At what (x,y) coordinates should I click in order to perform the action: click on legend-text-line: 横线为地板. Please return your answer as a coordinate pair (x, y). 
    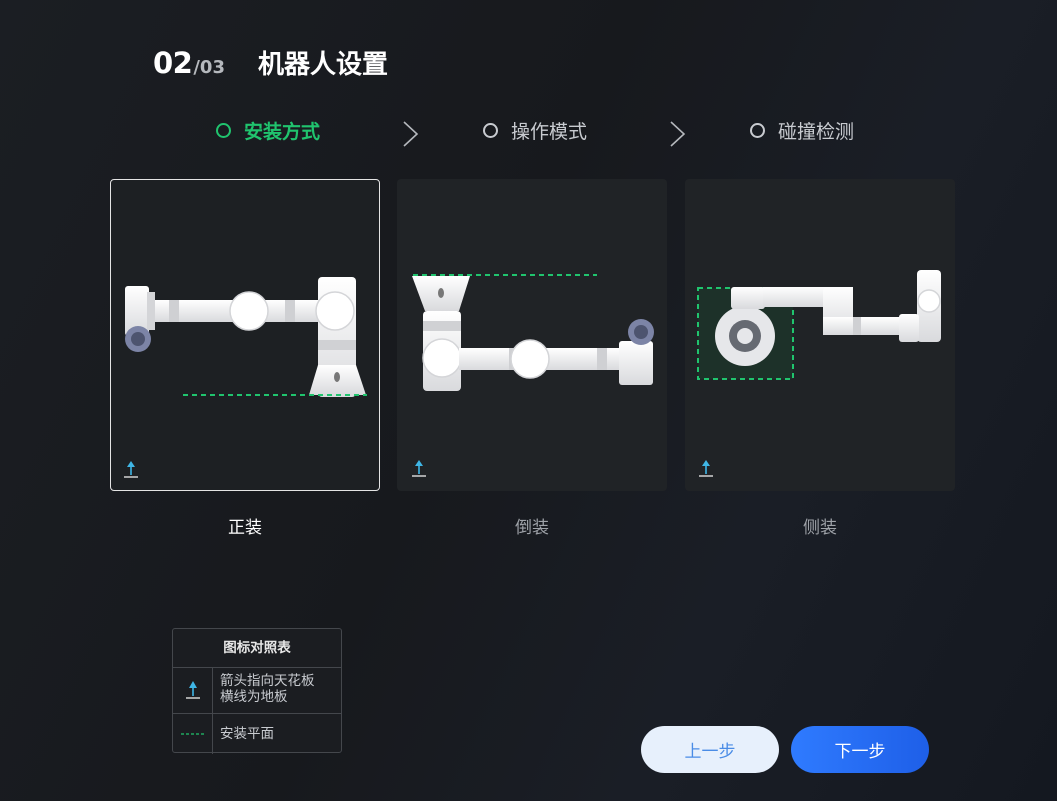
    Looking at the image, I should click on (254, 697).